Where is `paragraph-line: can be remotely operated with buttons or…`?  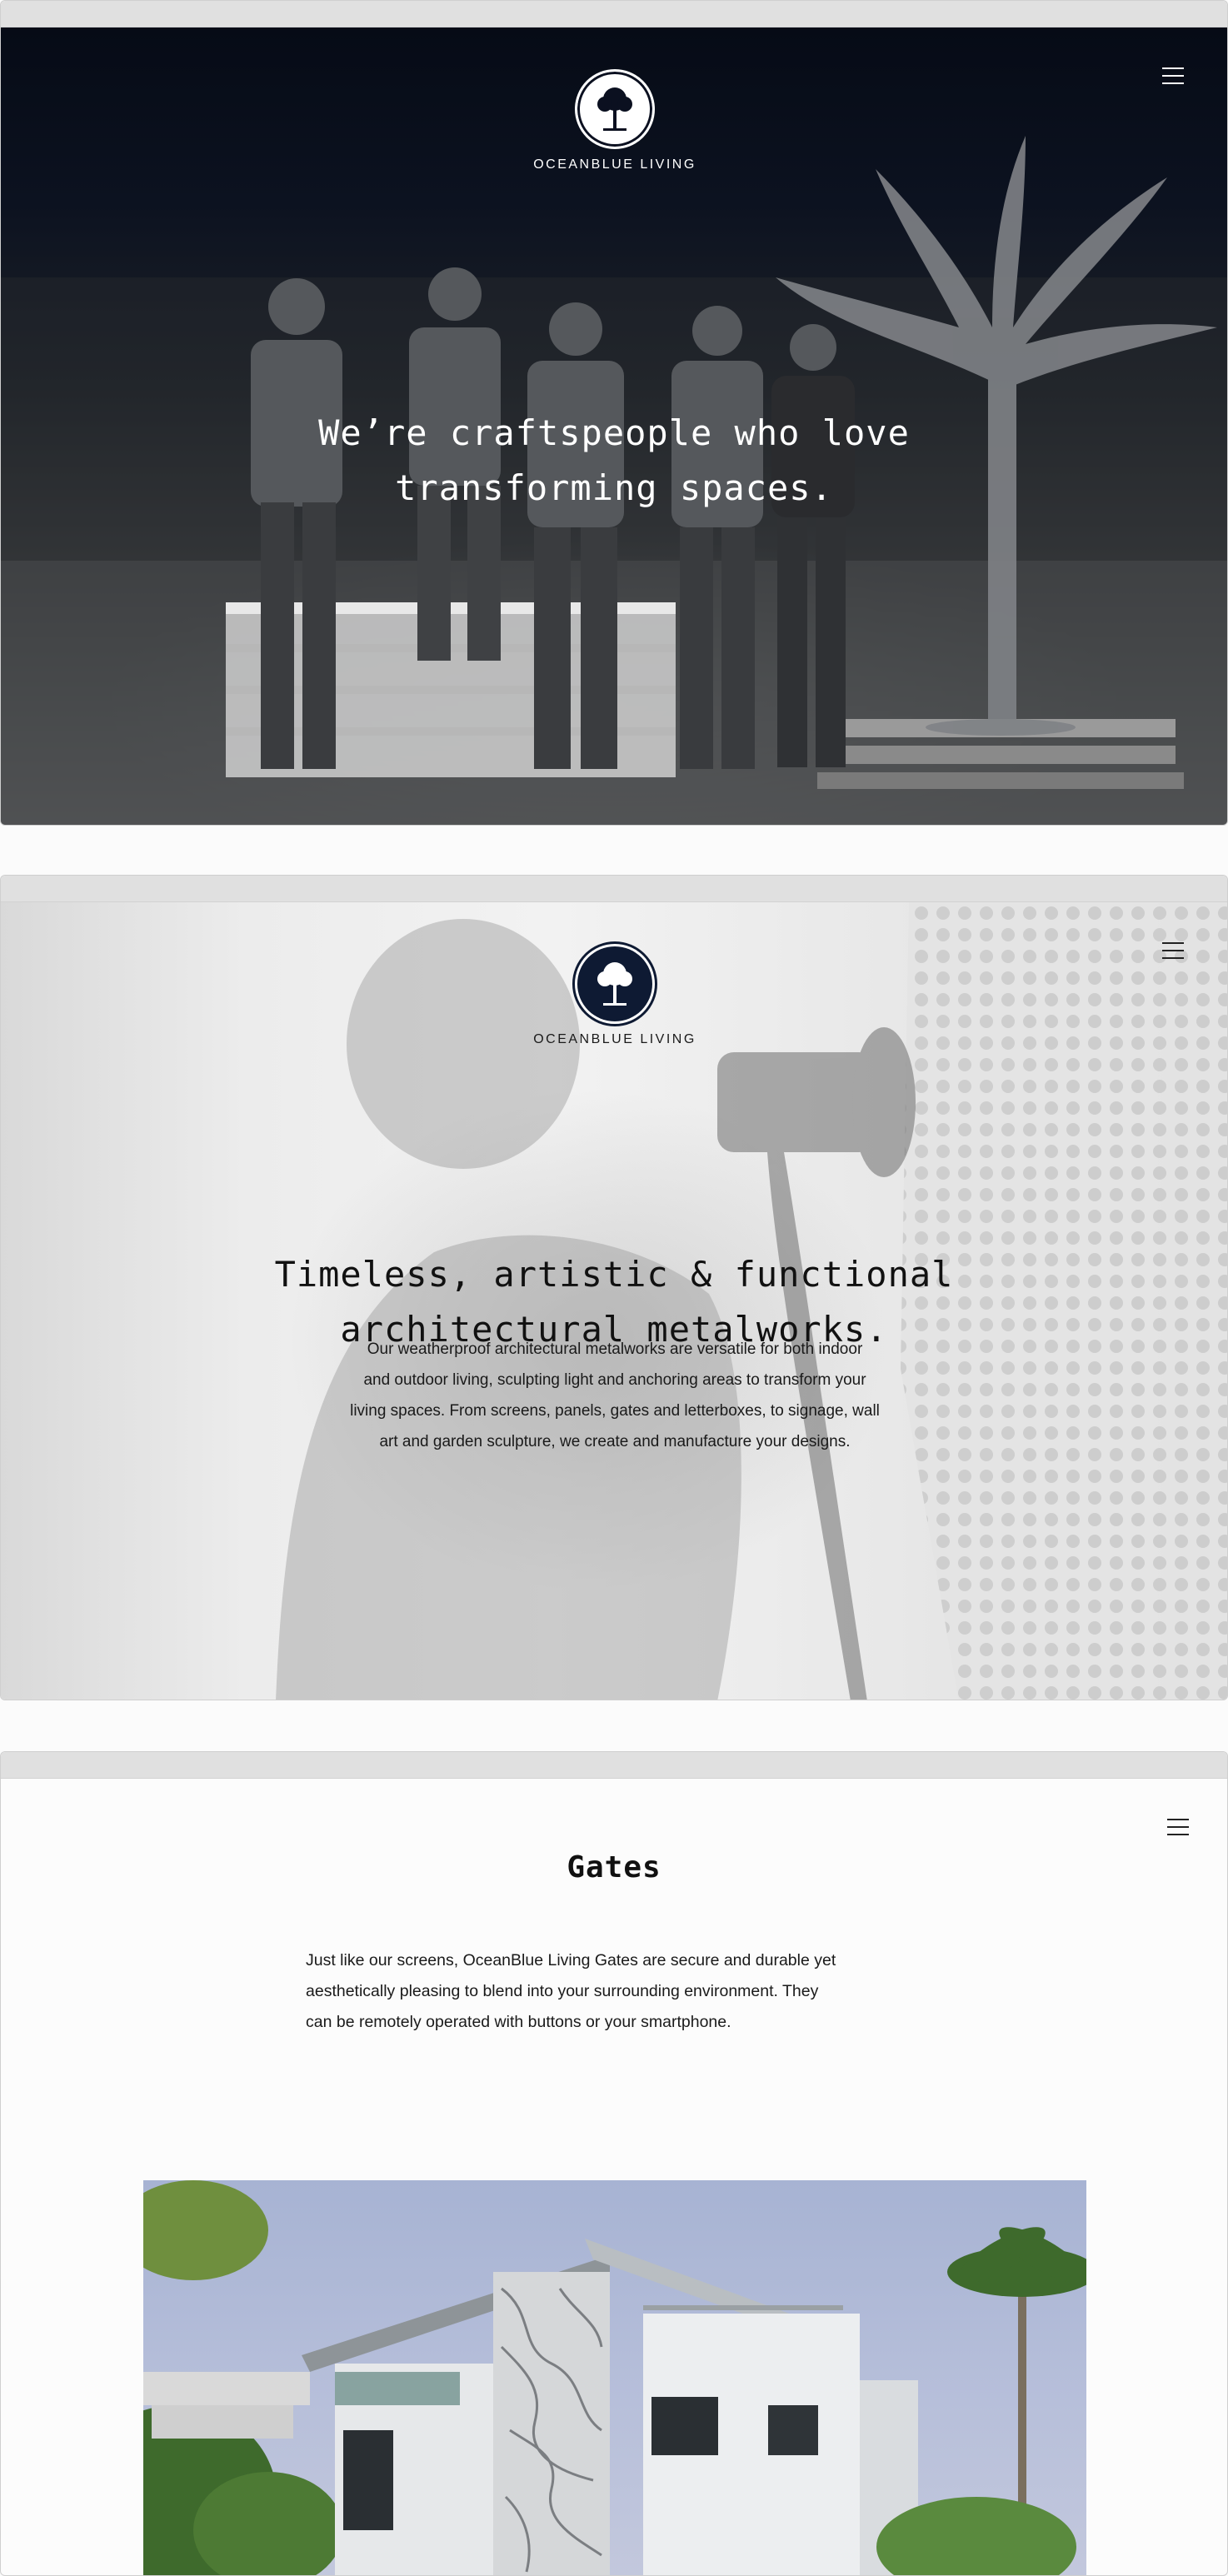
paragraph-line: can be remotely operated with buttons or… is located at coordinates (518, 2022).